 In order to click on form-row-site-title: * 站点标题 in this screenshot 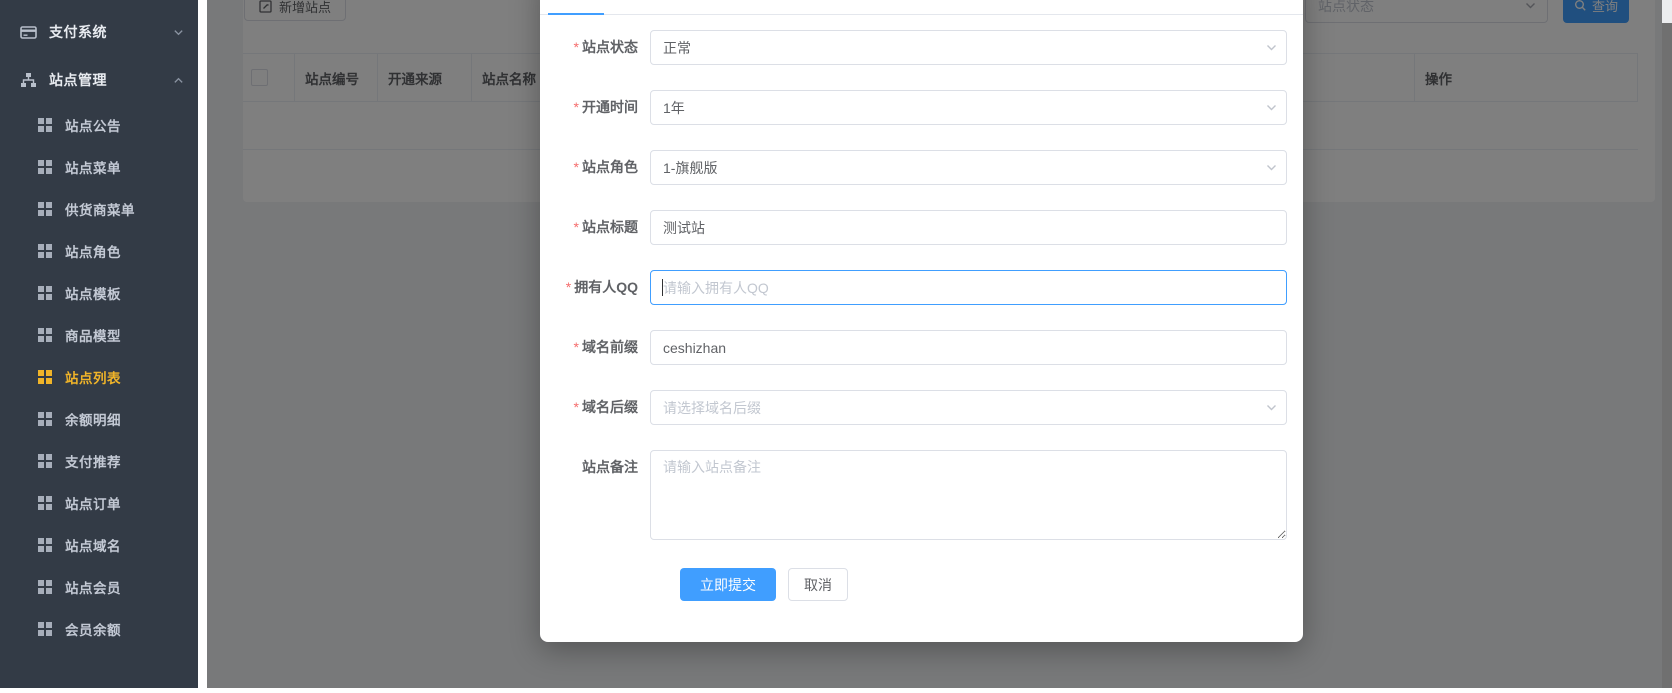, I will do `click(917, 227)`.